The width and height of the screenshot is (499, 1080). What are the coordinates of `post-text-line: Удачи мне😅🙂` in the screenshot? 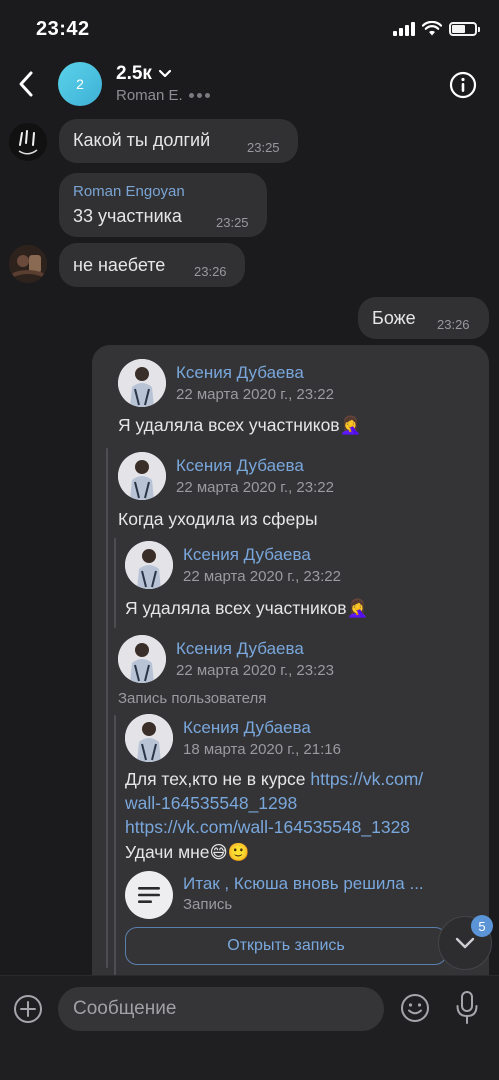 It's located at (187, 852).